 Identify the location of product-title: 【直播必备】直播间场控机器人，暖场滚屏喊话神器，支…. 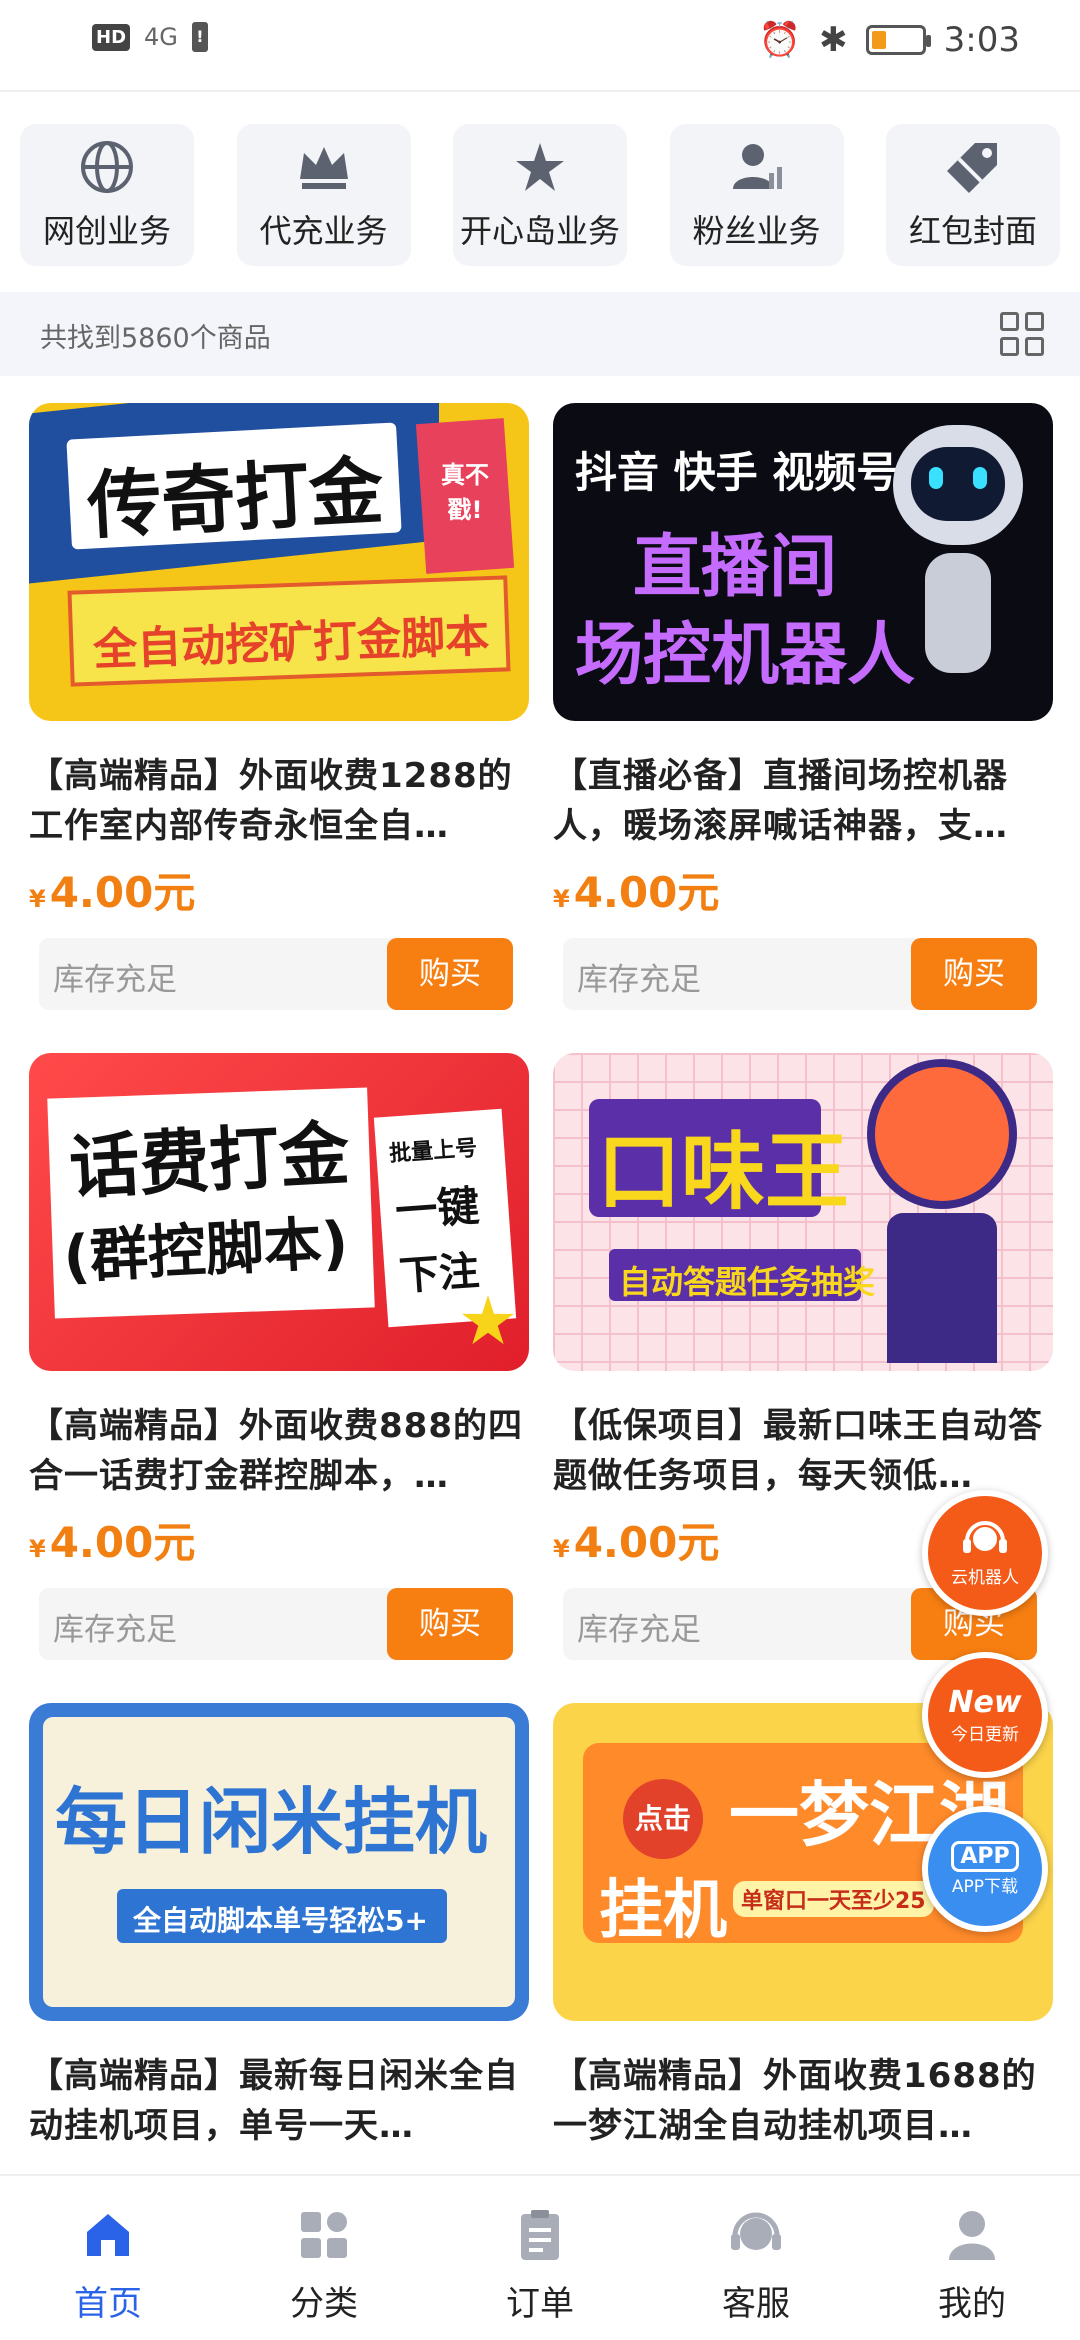
(780, 801).